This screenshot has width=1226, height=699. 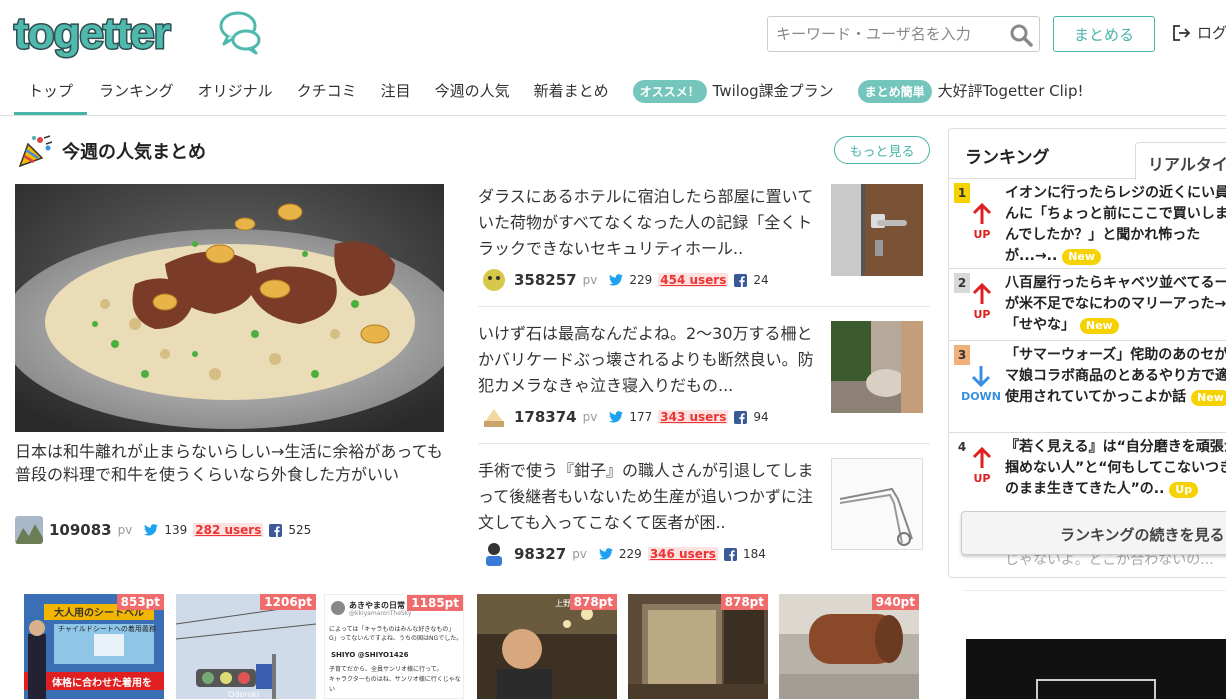 What do you see at coordinates (244, 694) in the screenshot?
I see `thumb-sign: Odoroki` at bounding box center [244, 694].